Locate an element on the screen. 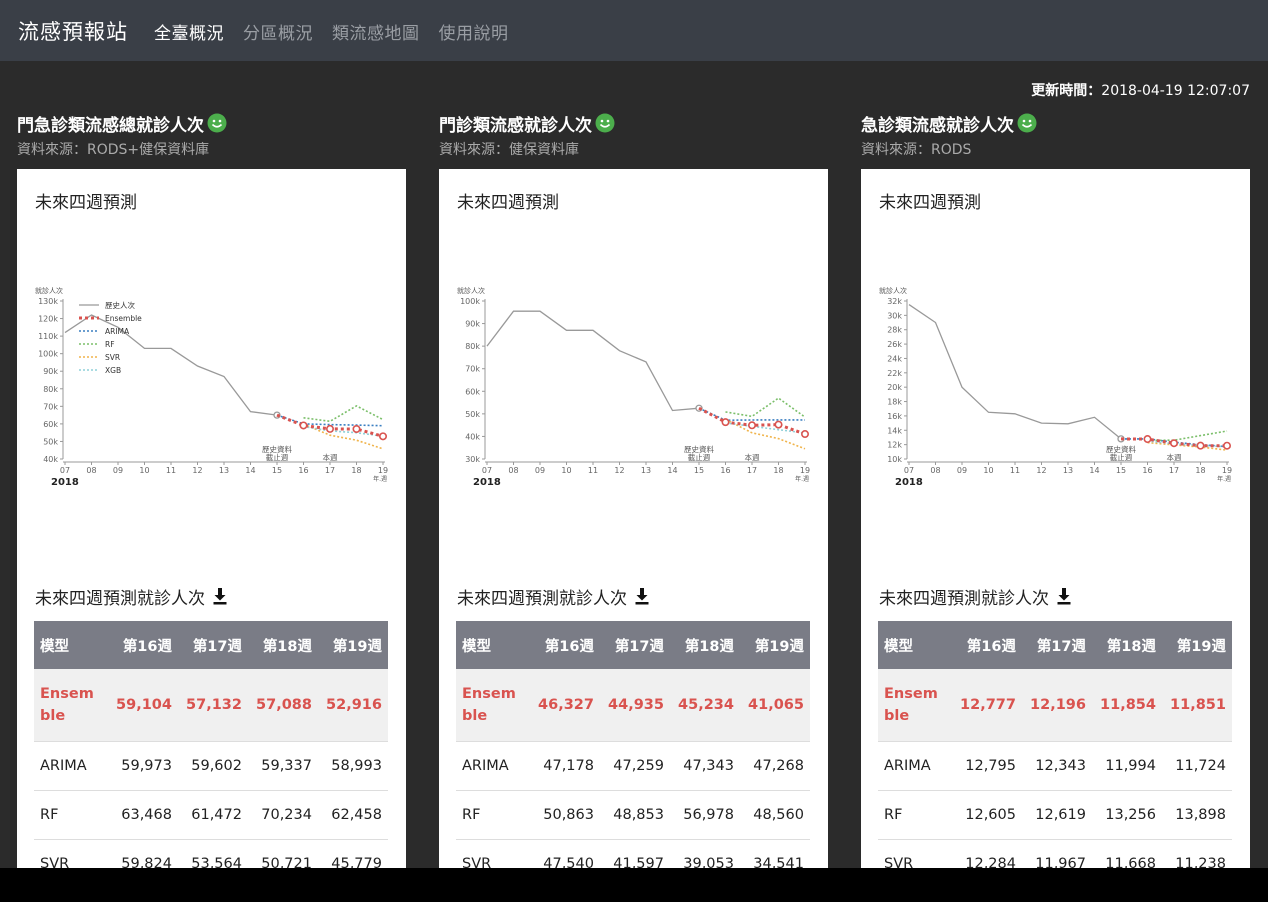  y-tick-label: 26k is located at coordinates (894, 344).